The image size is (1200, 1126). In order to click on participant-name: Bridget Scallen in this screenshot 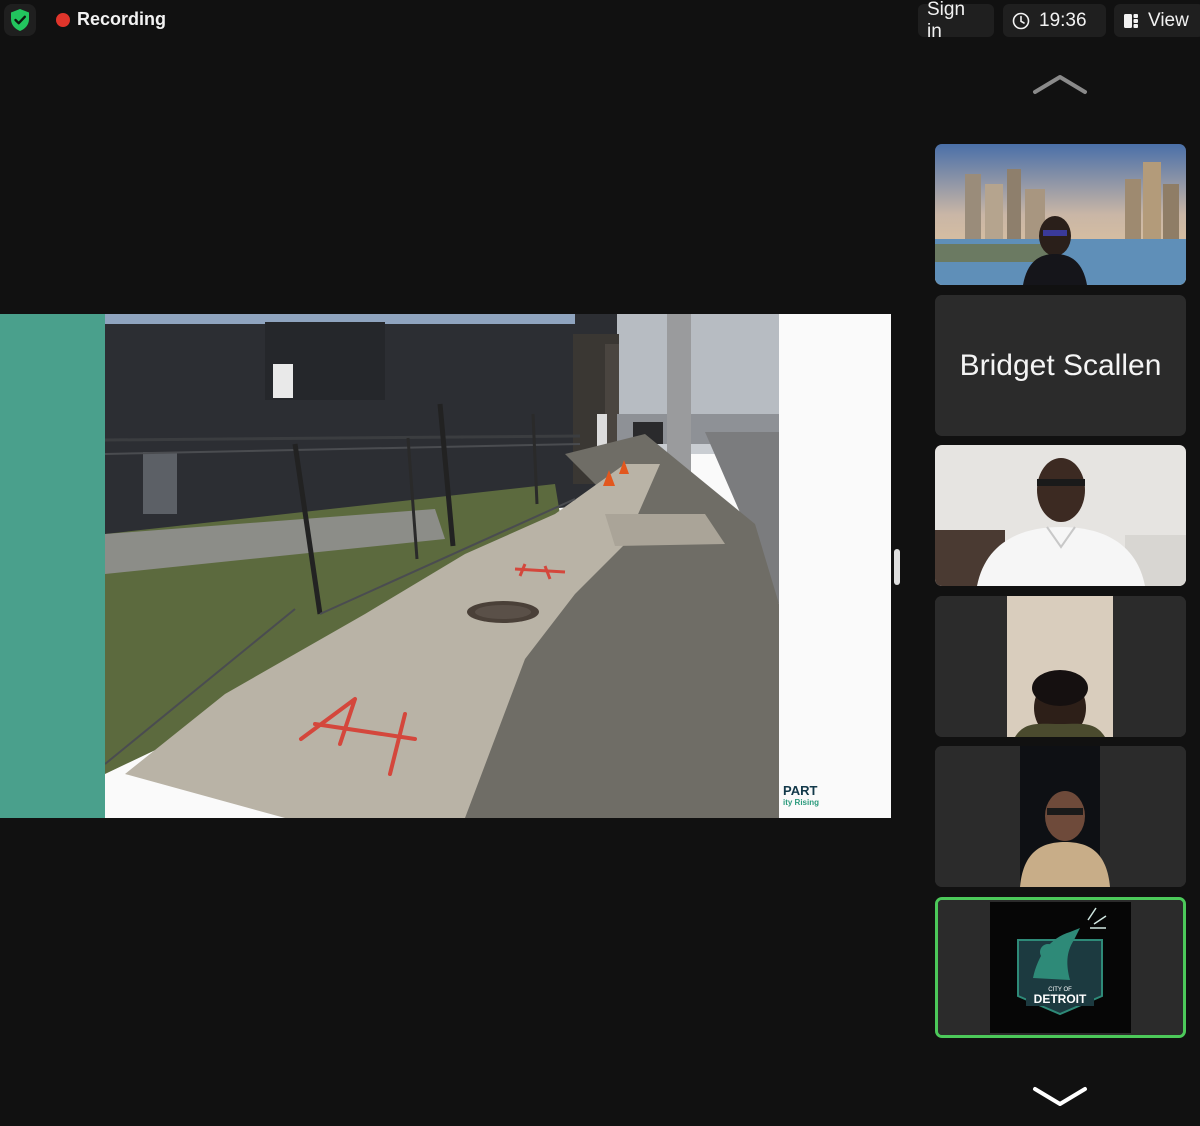, I will do `click(1060, 365)`.